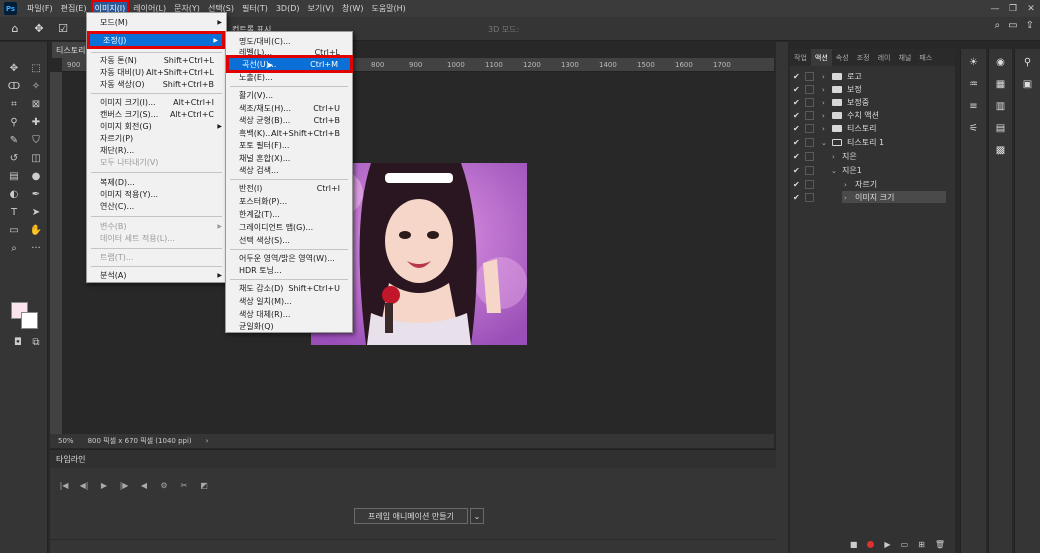 The width and height of the screenshot is (1040, 553). What do you see at coordinates (15, 29) in the screenshot?
I see `home-icon: ⌂` at bounding box center [15, 29].